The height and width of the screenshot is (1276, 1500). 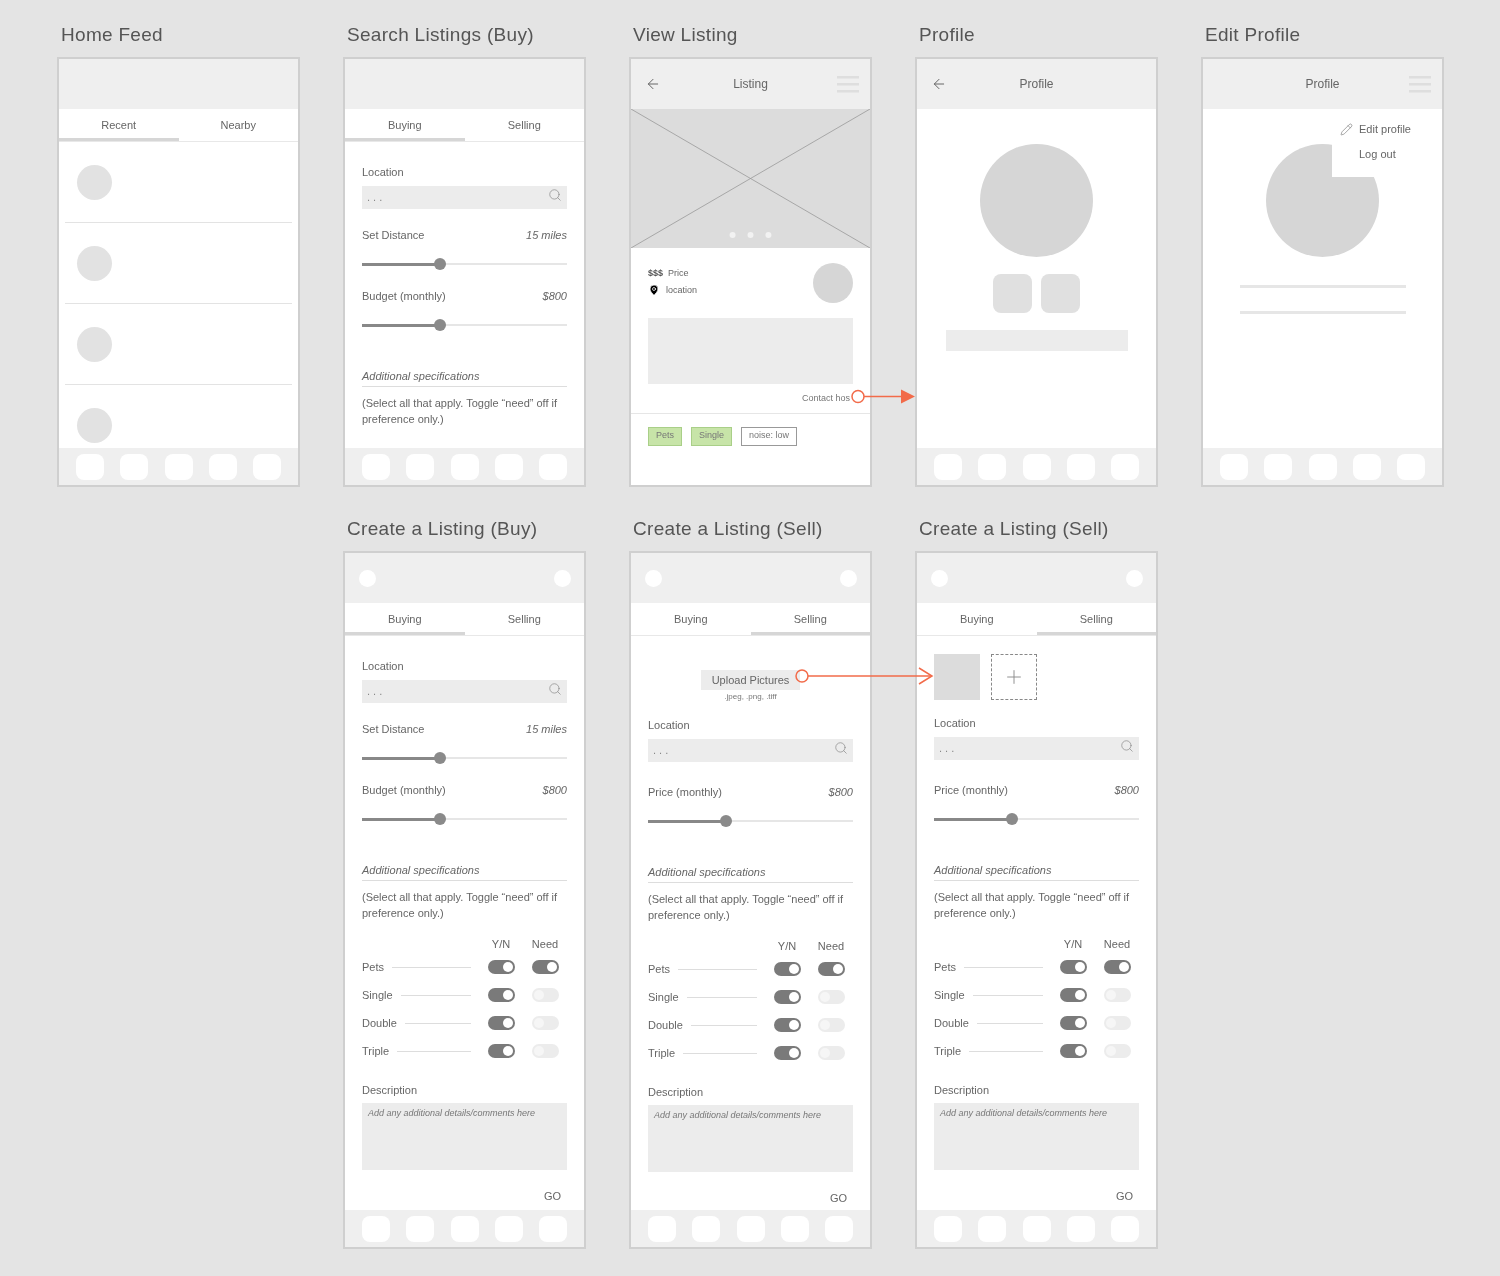 I want to click on host-avatar, so click(x=833, y=283).